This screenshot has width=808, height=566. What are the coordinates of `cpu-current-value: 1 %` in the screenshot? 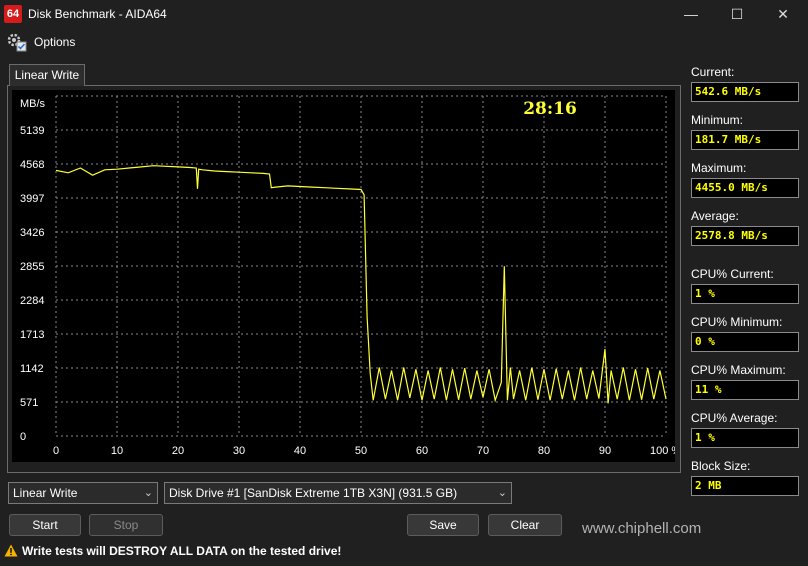 It's located at (745, 294).